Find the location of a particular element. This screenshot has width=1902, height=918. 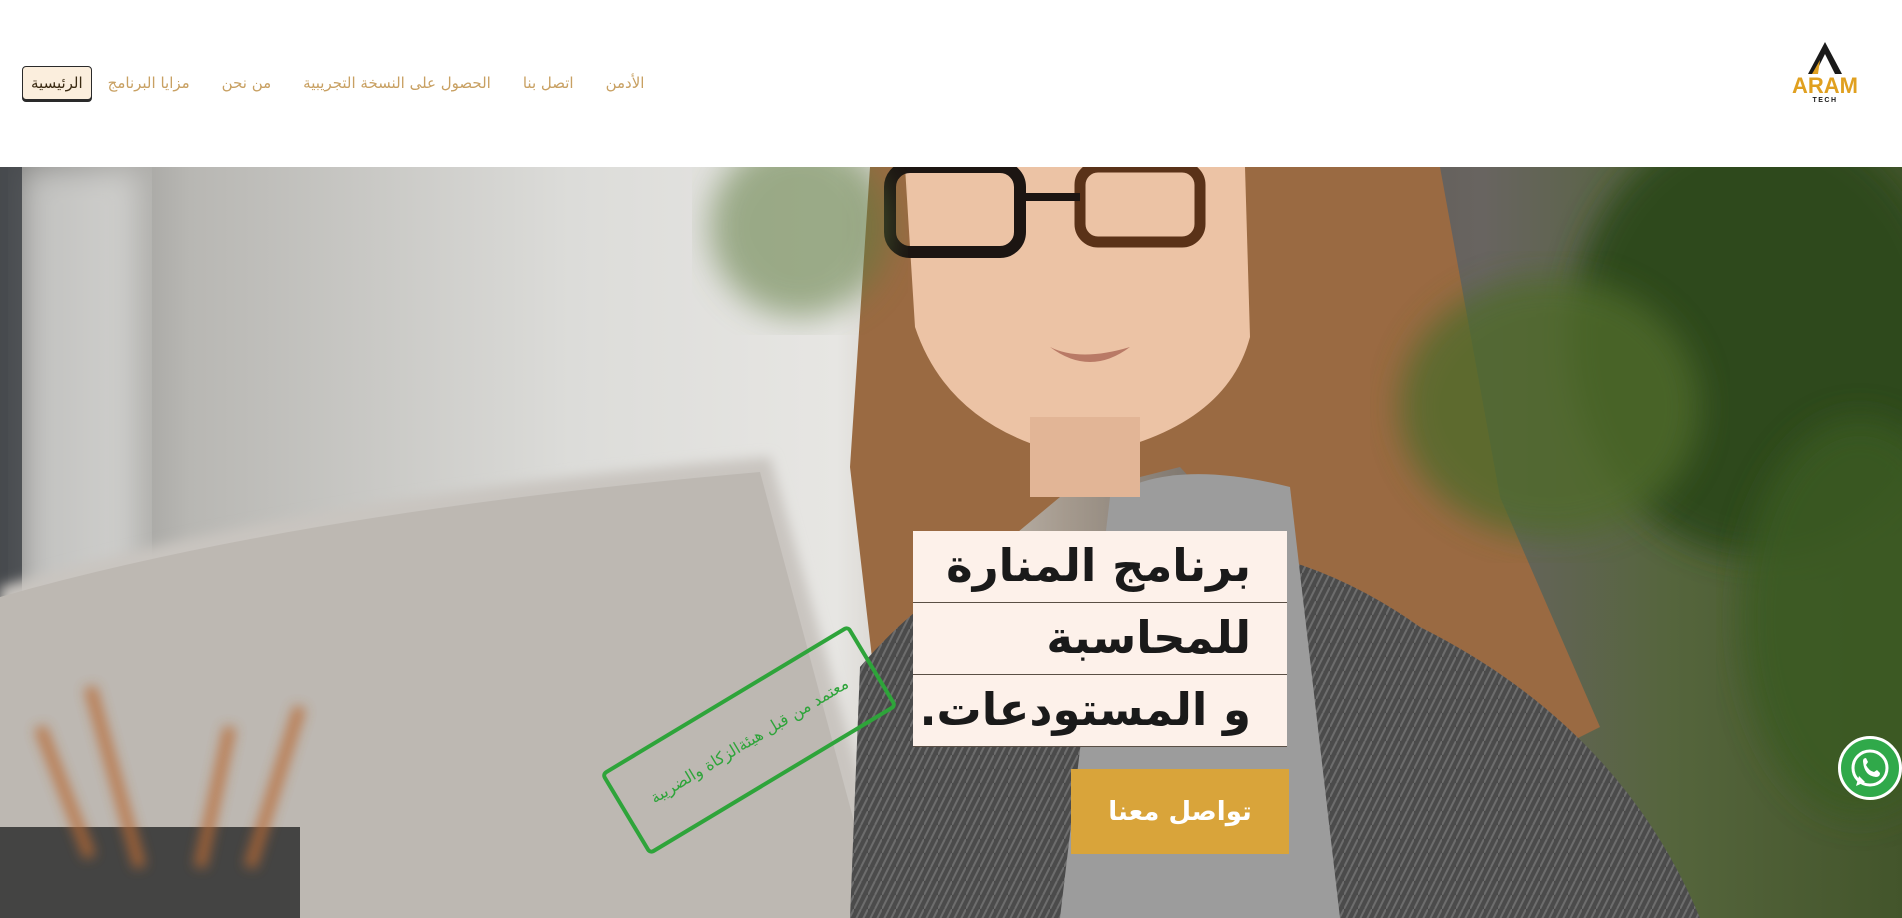

nav-item-admin: الأدمن is located at coordinates (625, 83).